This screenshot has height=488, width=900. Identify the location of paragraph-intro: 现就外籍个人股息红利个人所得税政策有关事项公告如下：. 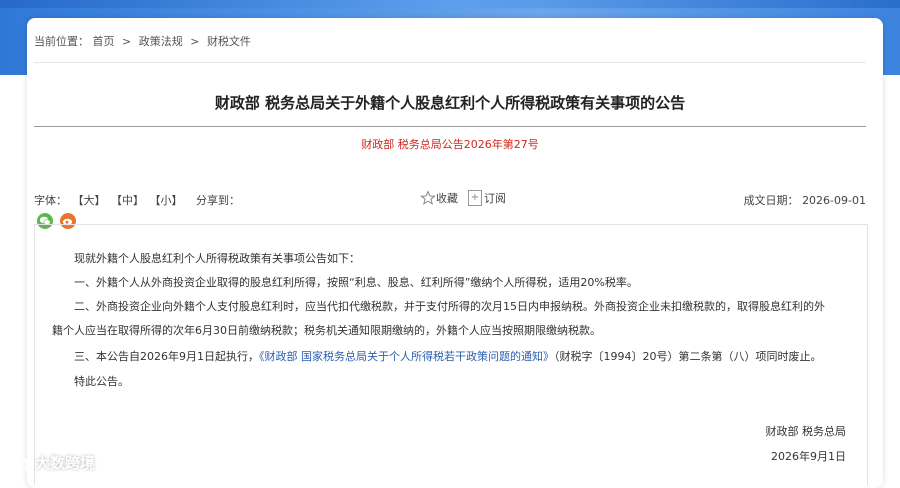
(217, 258).